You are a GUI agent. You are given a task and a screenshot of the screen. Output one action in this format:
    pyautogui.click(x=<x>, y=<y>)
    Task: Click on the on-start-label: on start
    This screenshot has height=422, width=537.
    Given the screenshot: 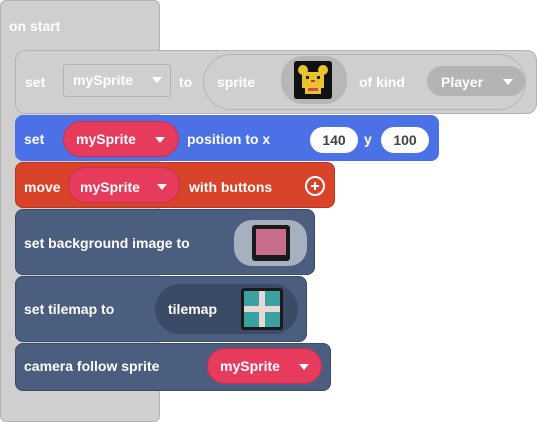 What is the action you would take?
    pyautogui.click(x=35, y=26)
    